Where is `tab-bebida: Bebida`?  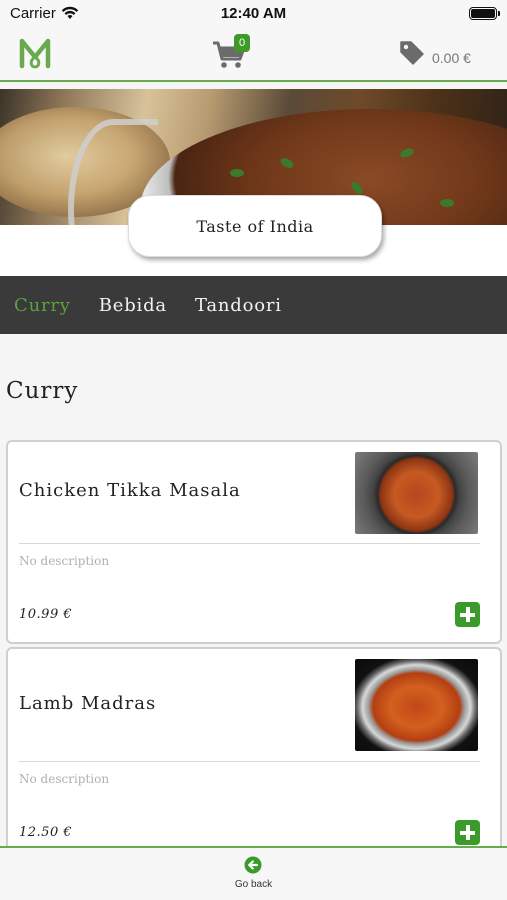
tab-bebida: Bebida is located at coordinates (133, 305).